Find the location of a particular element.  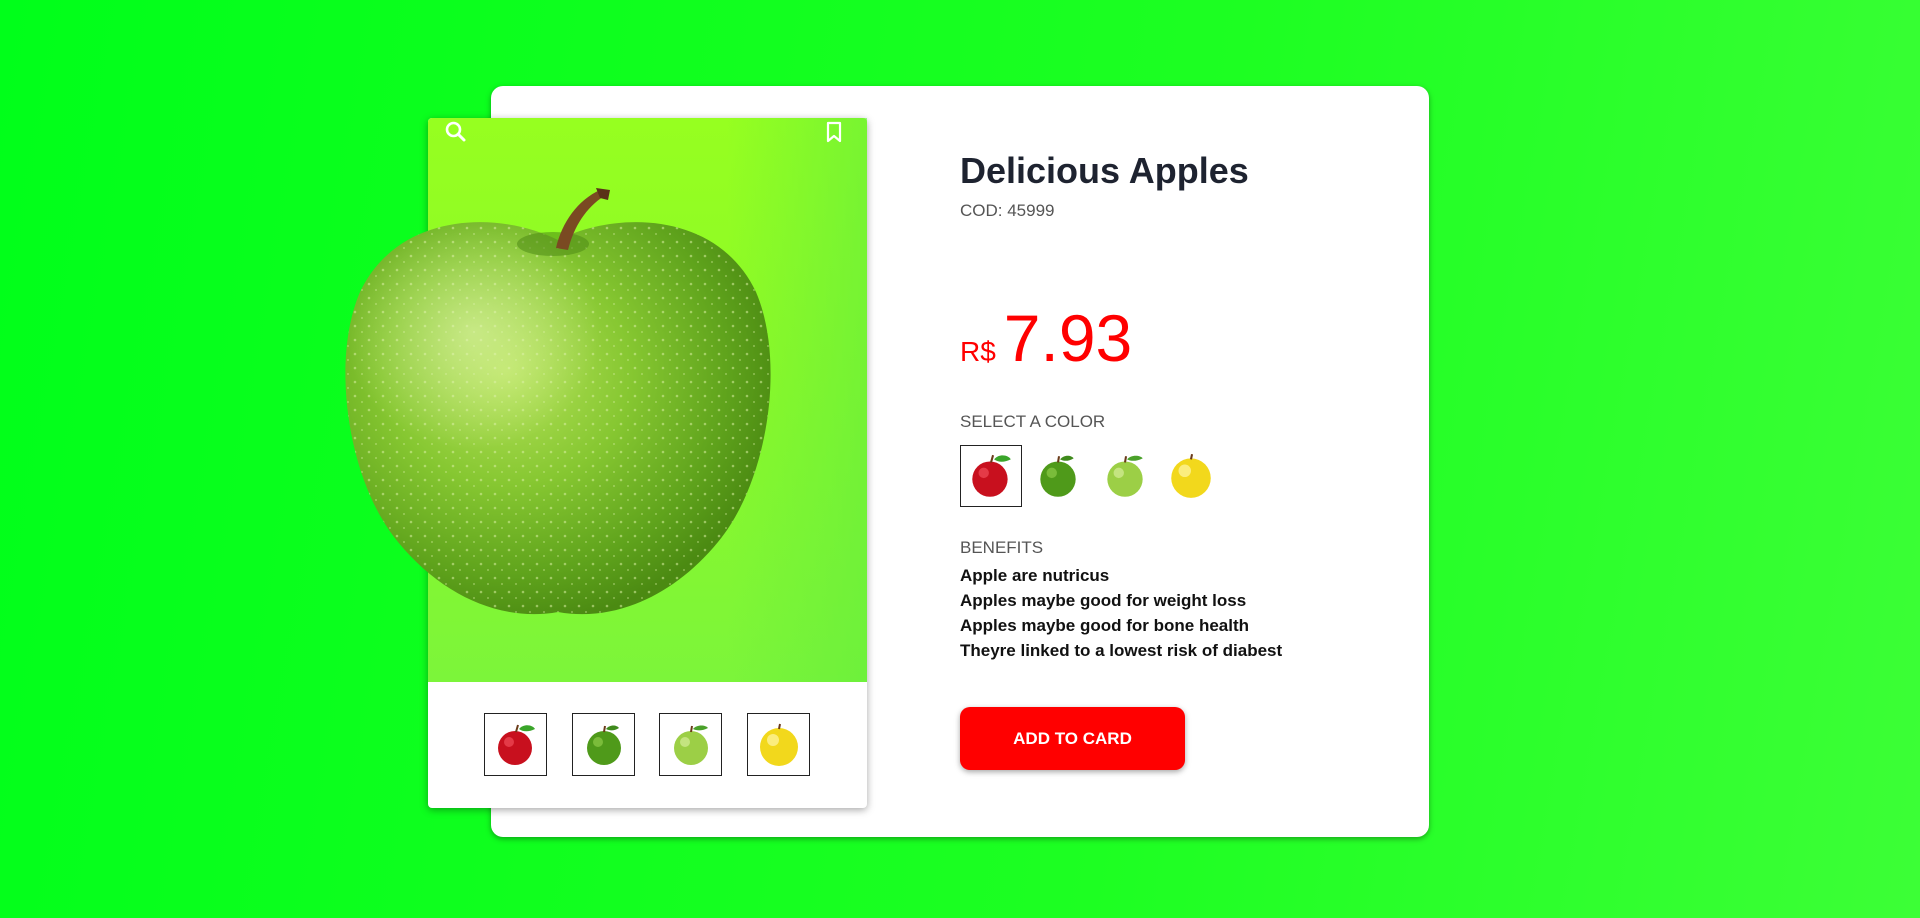

product-code: COD: 45999 is located at coordinates (1007, 210).